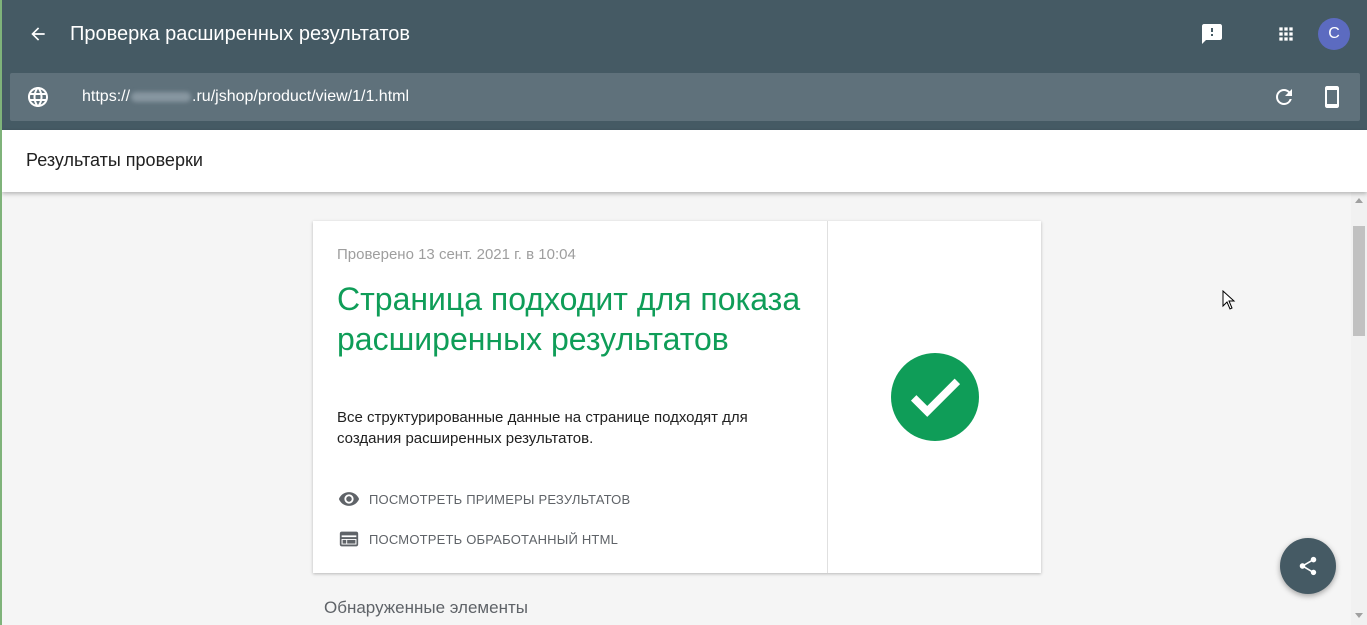 The height and width of the screenshot is (625, 1367). I want to click on scroll-up-arrow-icon, so click(1359, 200).